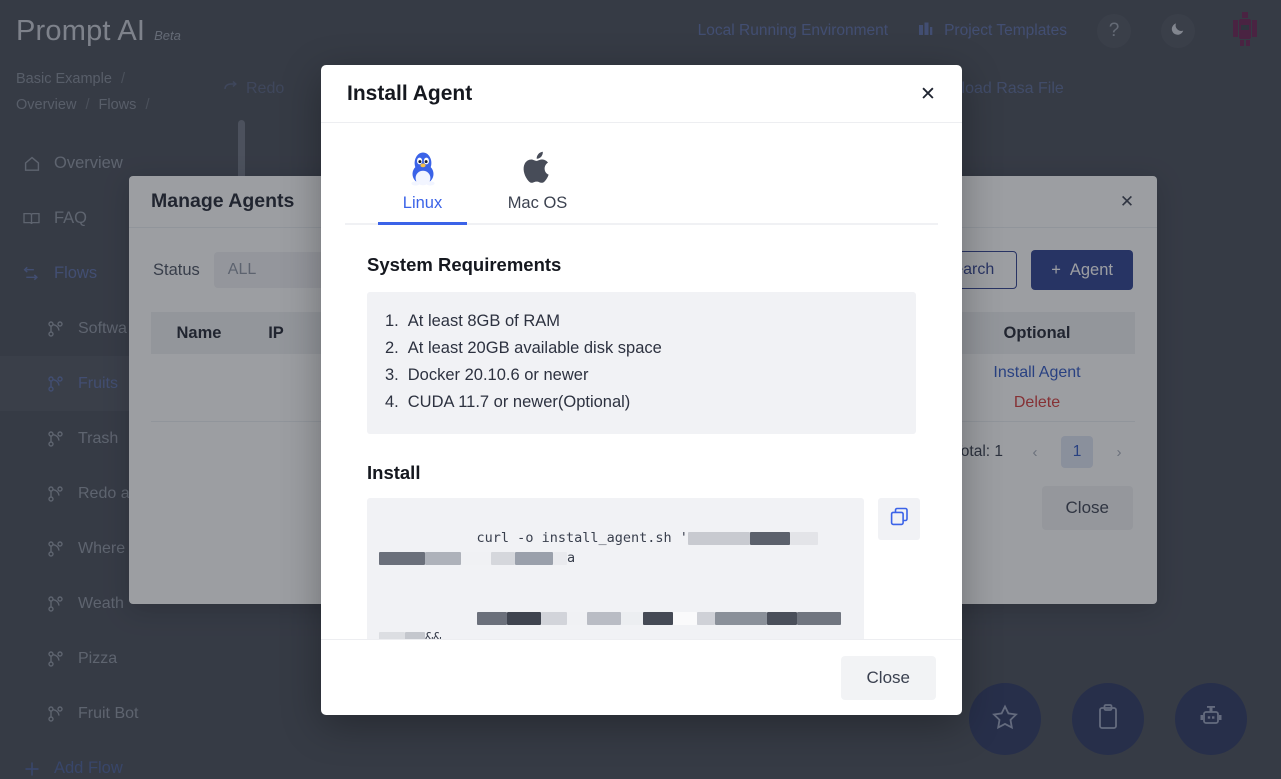  Describe the element at coordinates (641, 321) in the screenshot. I see `requirement-item: 1. At least 8GB of RAM` at that location.